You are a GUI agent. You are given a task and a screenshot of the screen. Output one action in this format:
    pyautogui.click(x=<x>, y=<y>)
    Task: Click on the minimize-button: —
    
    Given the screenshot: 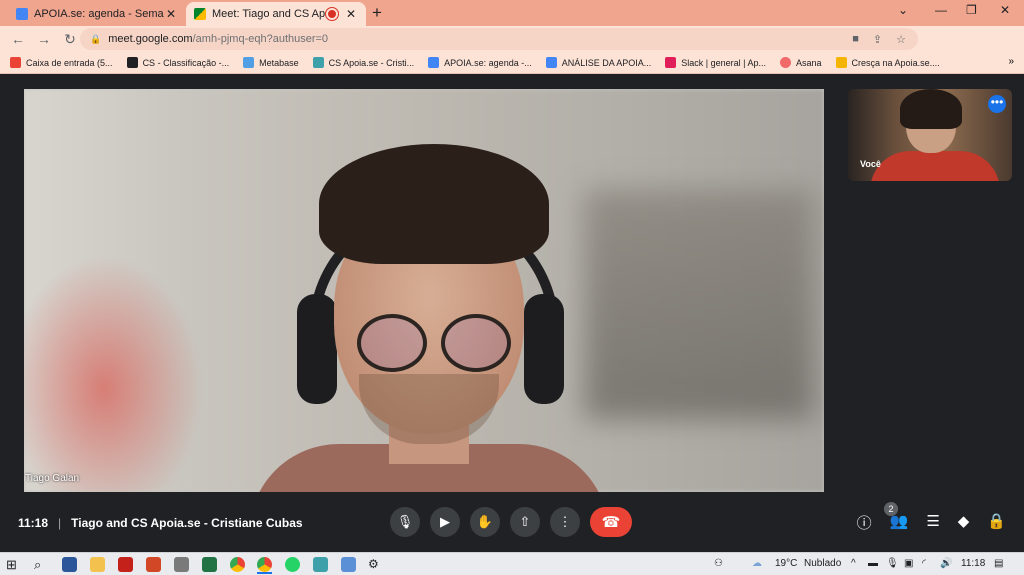 What is the action you would take?
    pyautogui.click(x=941, y=10)
    